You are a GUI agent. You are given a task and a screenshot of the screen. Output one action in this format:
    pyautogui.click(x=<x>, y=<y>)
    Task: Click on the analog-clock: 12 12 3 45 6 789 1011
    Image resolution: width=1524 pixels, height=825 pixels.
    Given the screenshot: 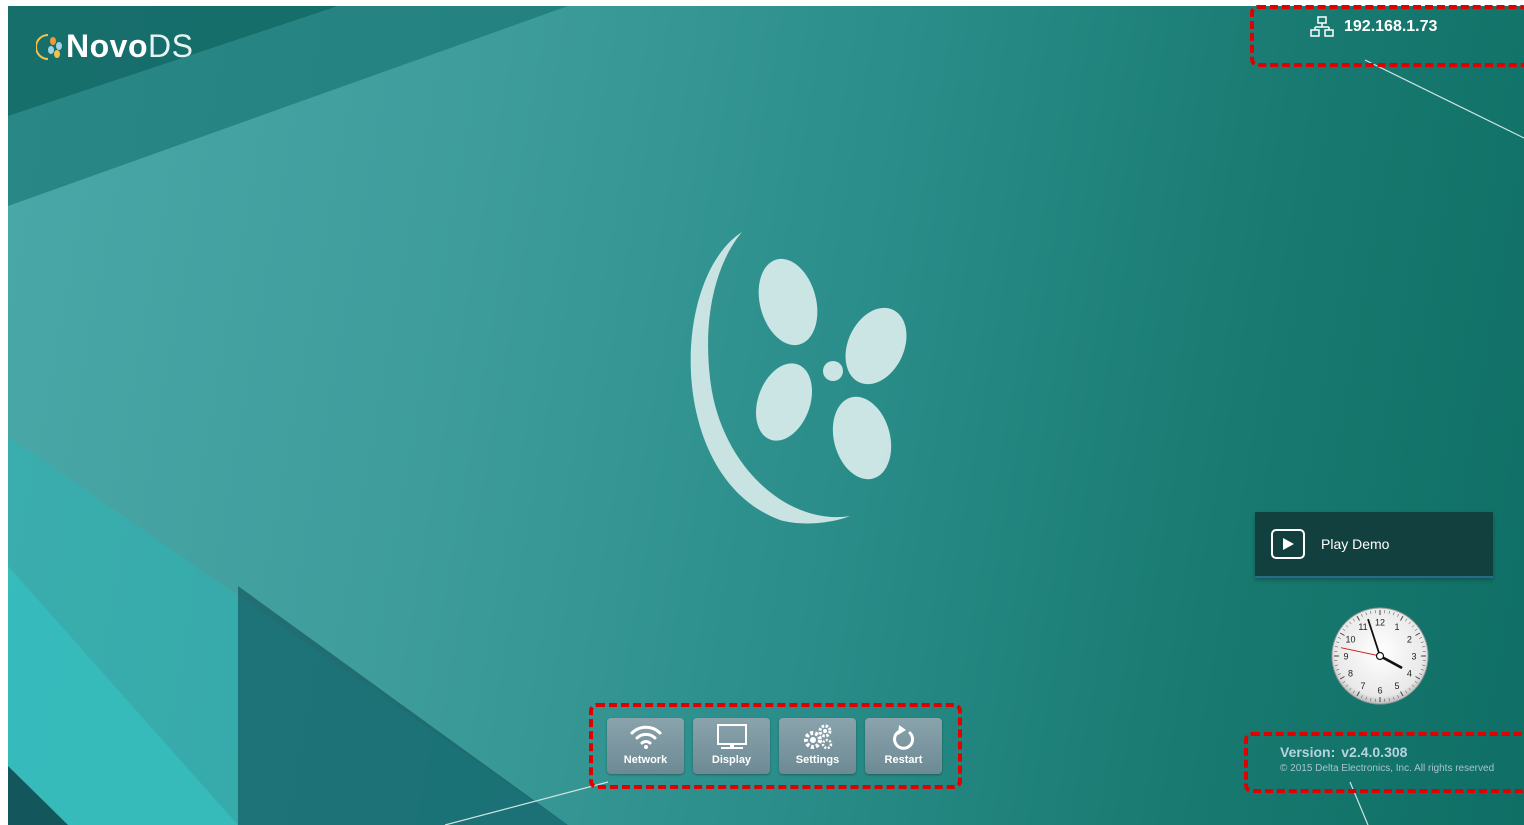 What is the action you would take?
    pyautogui.click(x=1380, y=656)
    